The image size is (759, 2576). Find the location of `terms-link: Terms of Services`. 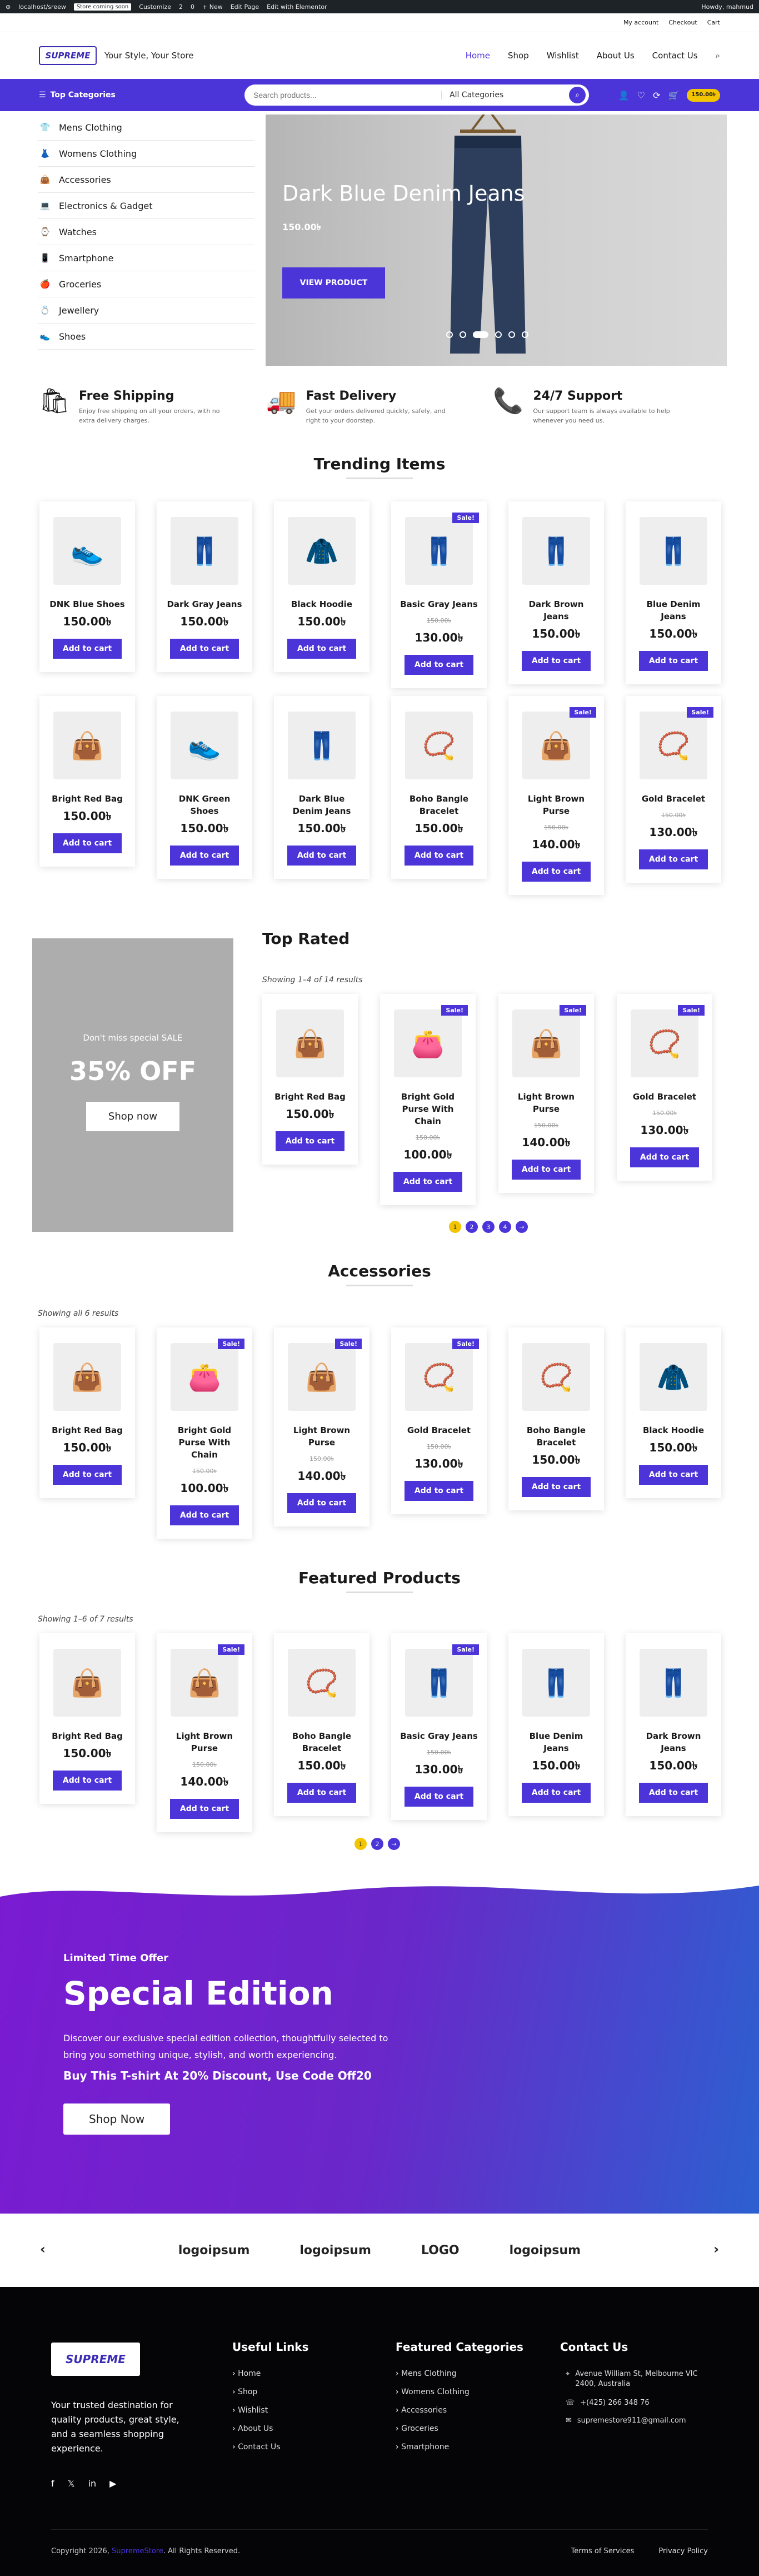

terms-link: Terms of Services is located at coordinates (602, 2551).